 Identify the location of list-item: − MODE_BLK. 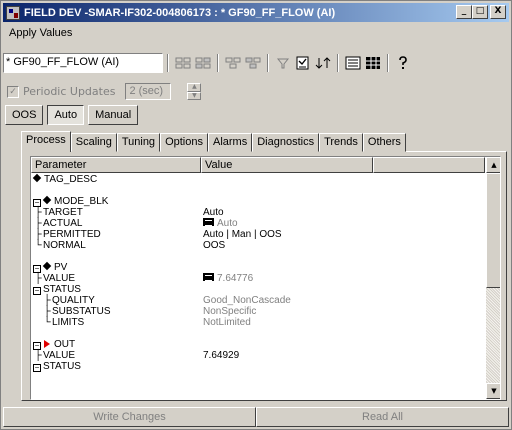
(259, 201).